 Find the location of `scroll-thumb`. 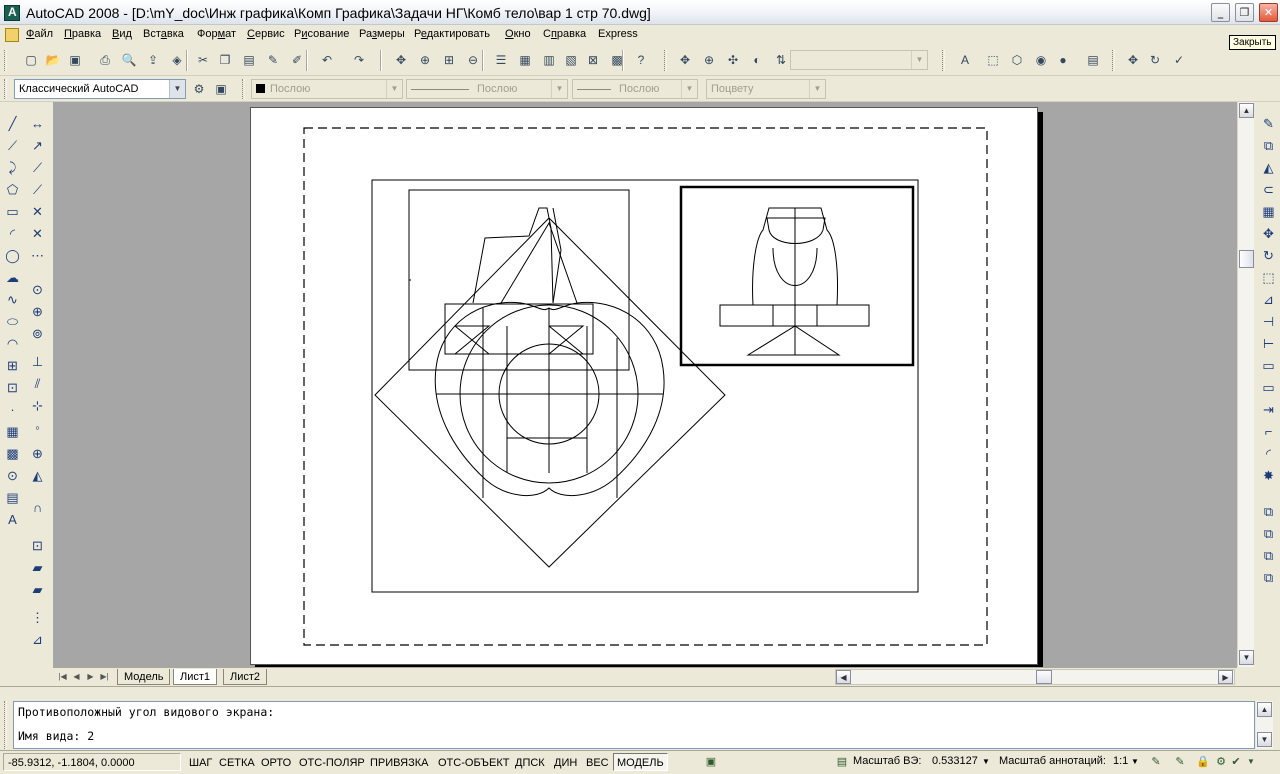

scroll-thumb is located at coordinates (1044, 677).